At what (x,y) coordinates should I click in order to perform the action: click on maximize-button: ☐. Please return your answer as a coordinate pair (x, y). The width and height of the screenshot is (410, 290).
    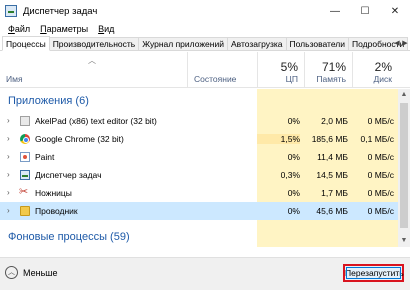
    Looking at the image, I should click on (365, 11).